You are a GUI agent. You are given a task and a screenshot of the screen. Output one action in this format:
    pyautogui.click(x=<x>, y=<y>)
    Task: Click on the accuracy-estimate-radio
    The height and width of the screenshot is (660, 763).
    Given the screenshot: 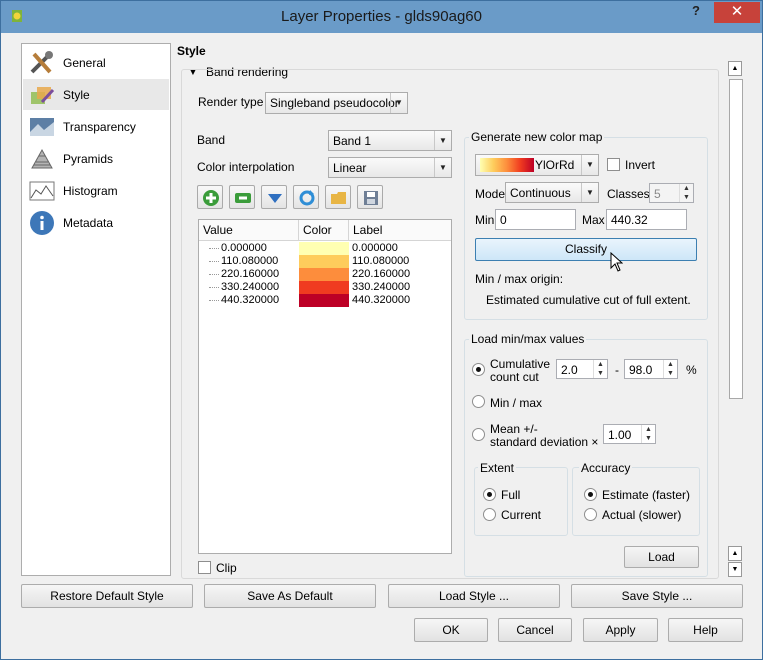 What is the action you would take?
    pyautogui.click(x=590, y=494)
    